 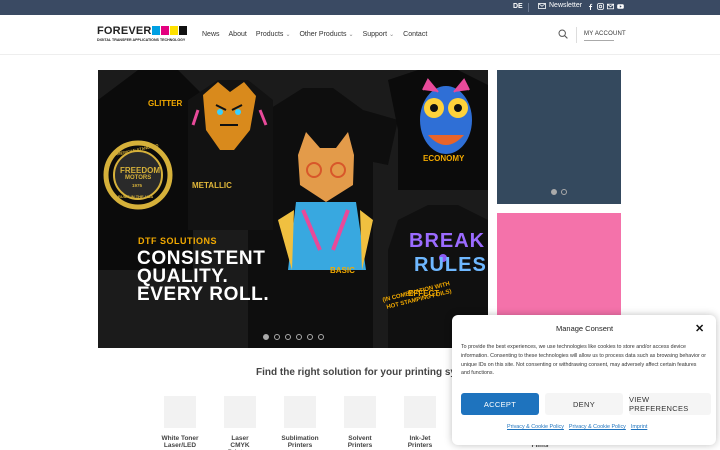 I want to click on product-name: Sublimation Printers, so click(x=300, y=442).